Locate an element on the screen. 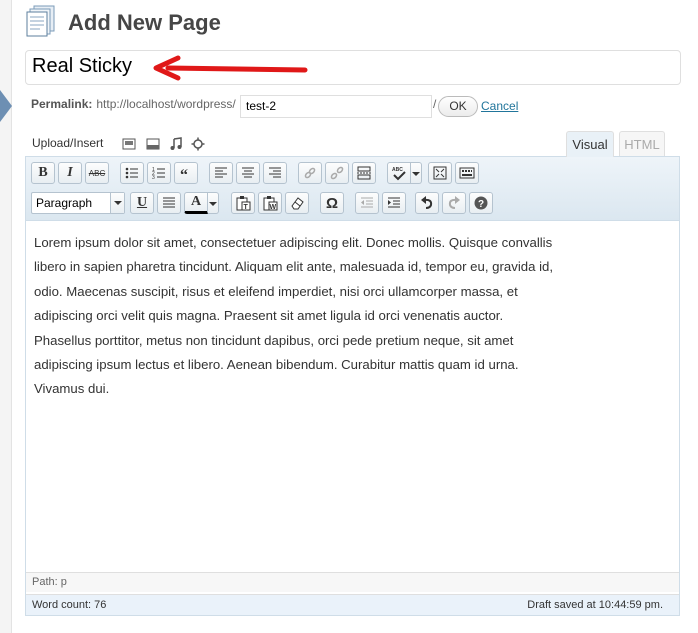 The height and width of the screenshot is (633, 698). slug-input: test-2 is located at coordinates (336, 106).